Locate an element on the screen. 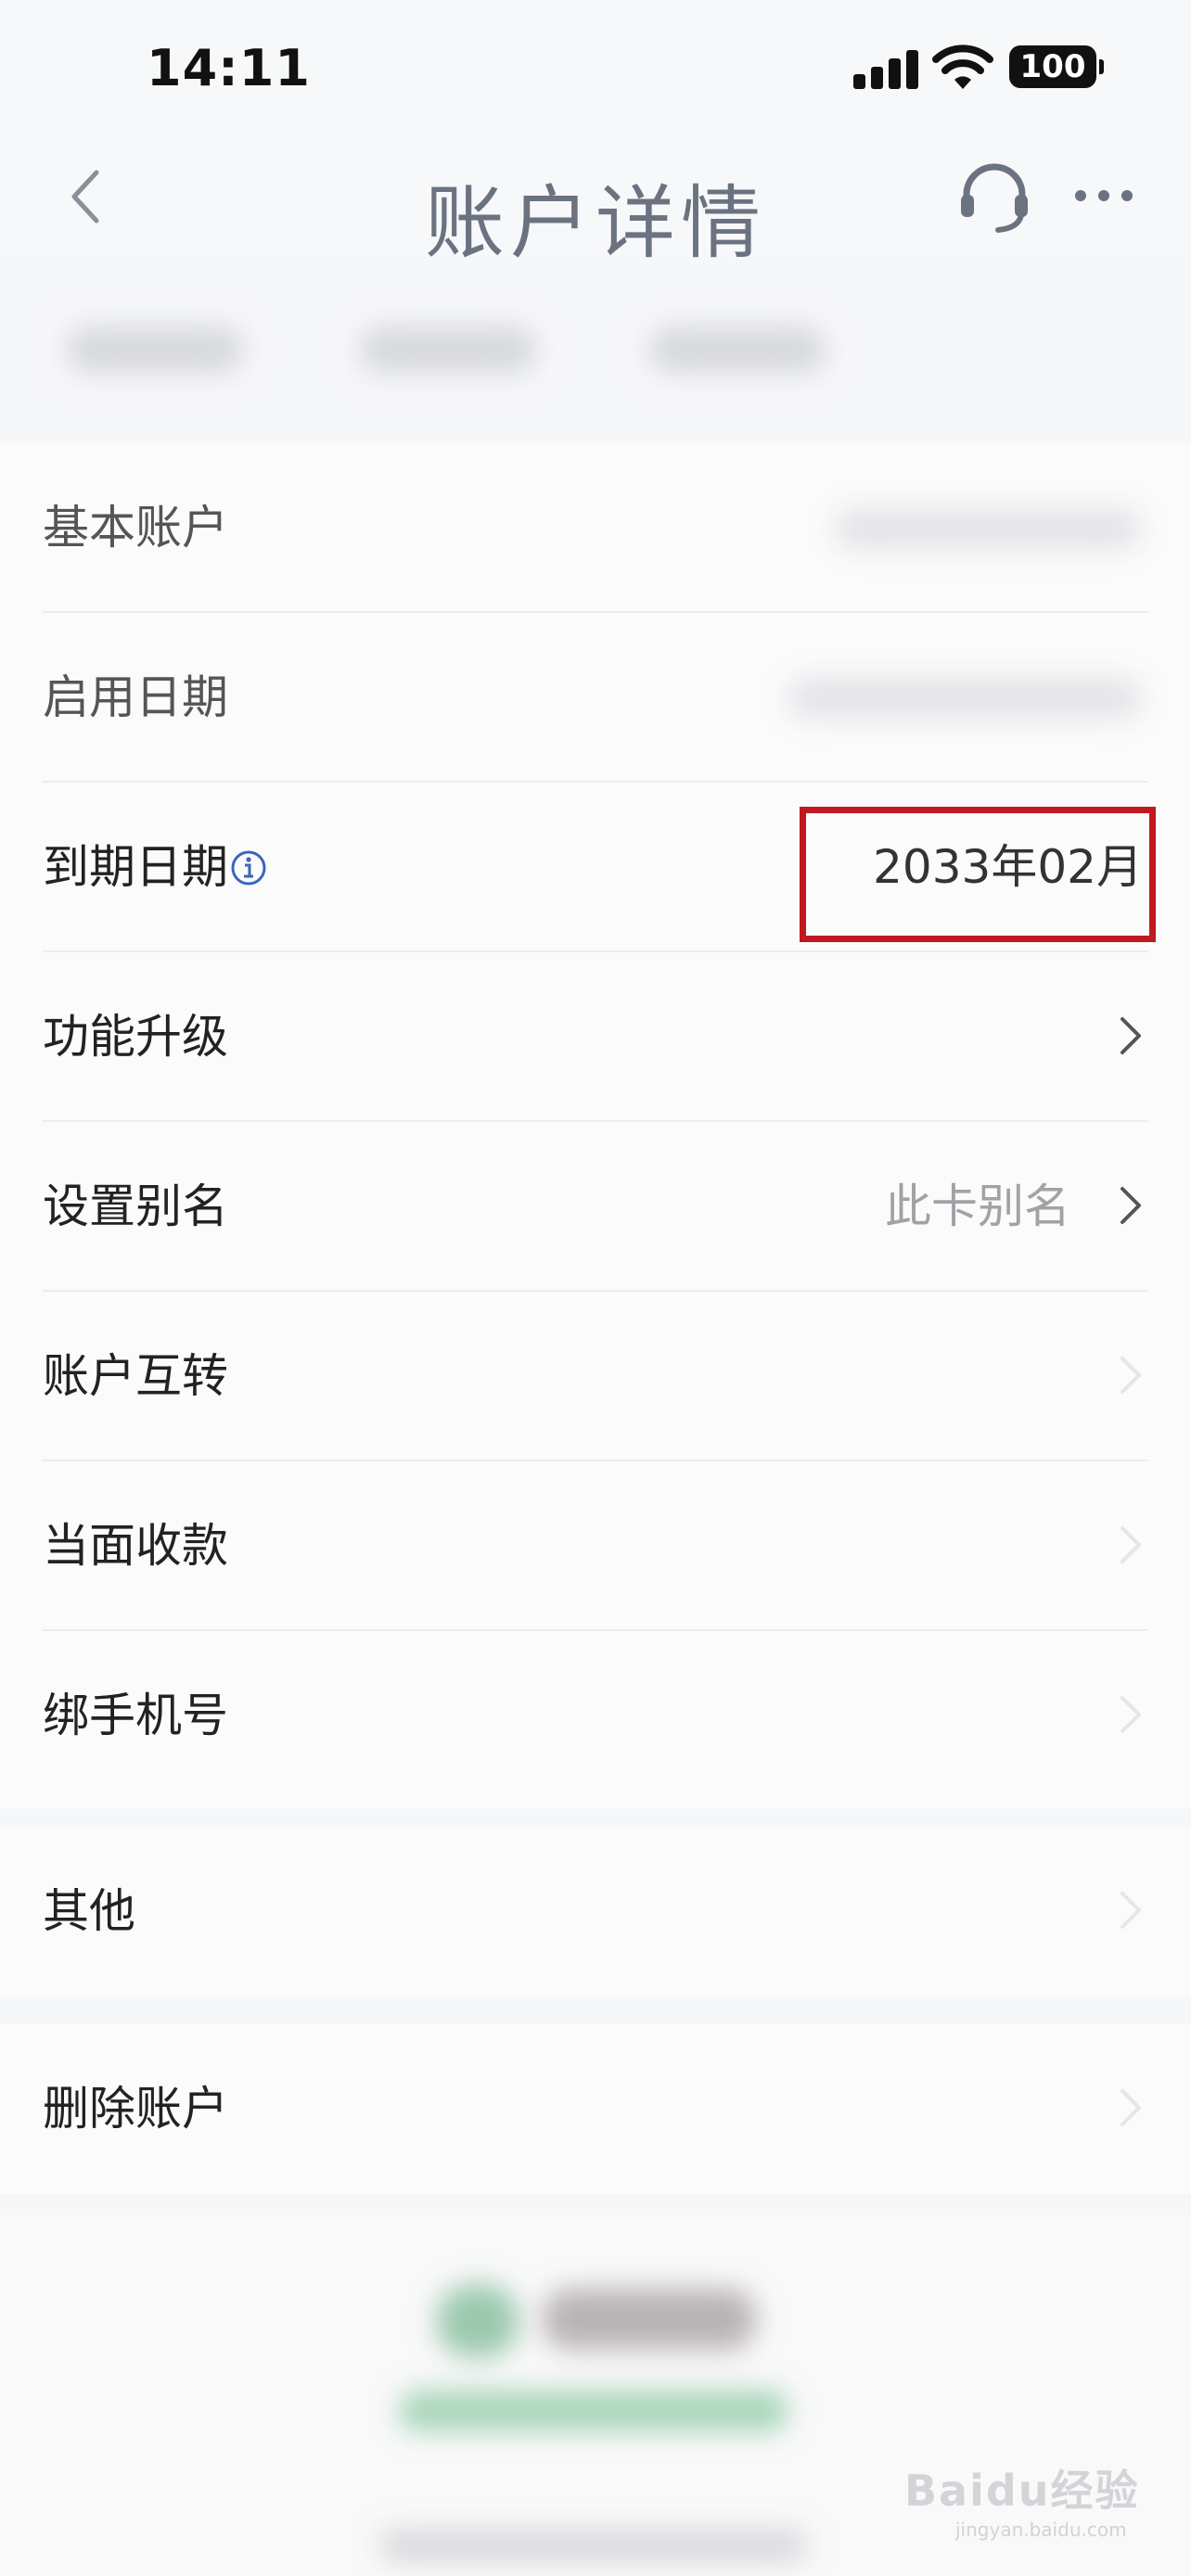 This screenshot has width=1191, height=2576. row-label: 其他 is located at coordinates (89, 1911).